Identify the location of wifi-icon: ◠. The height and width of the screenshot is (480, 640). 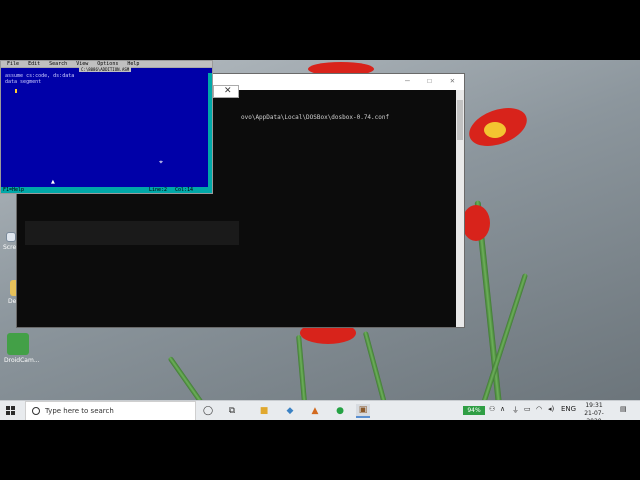
(539, 409).